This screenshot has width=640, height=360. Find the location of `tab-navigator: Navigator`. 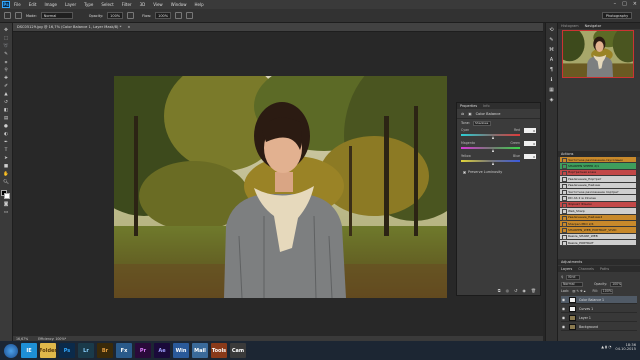

tab-navigator: Navigator is located at coordinates (593, 26).